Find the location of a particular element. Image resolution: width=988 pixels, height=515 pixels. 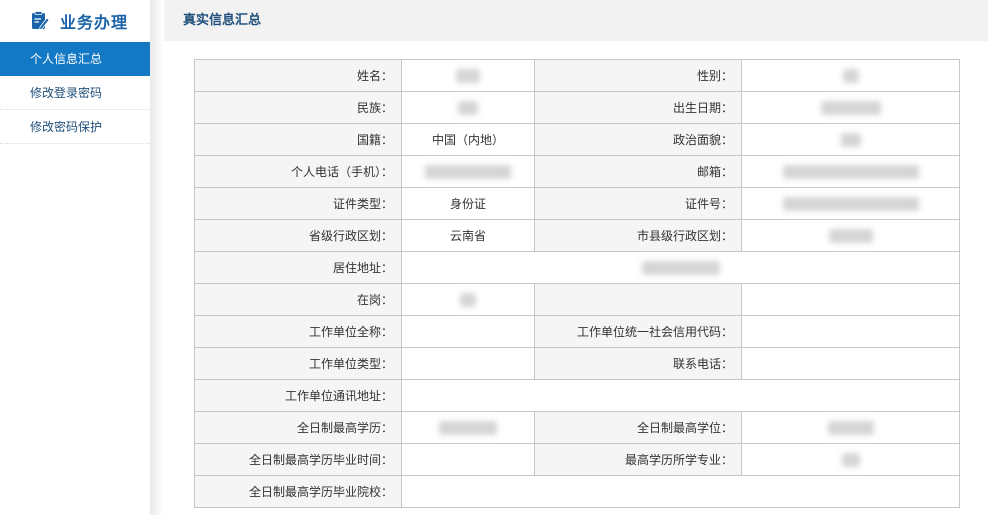

table-row: 全日制最高学历毕业时间： 最高学历所学专业： is located at coordinates (577, 459).